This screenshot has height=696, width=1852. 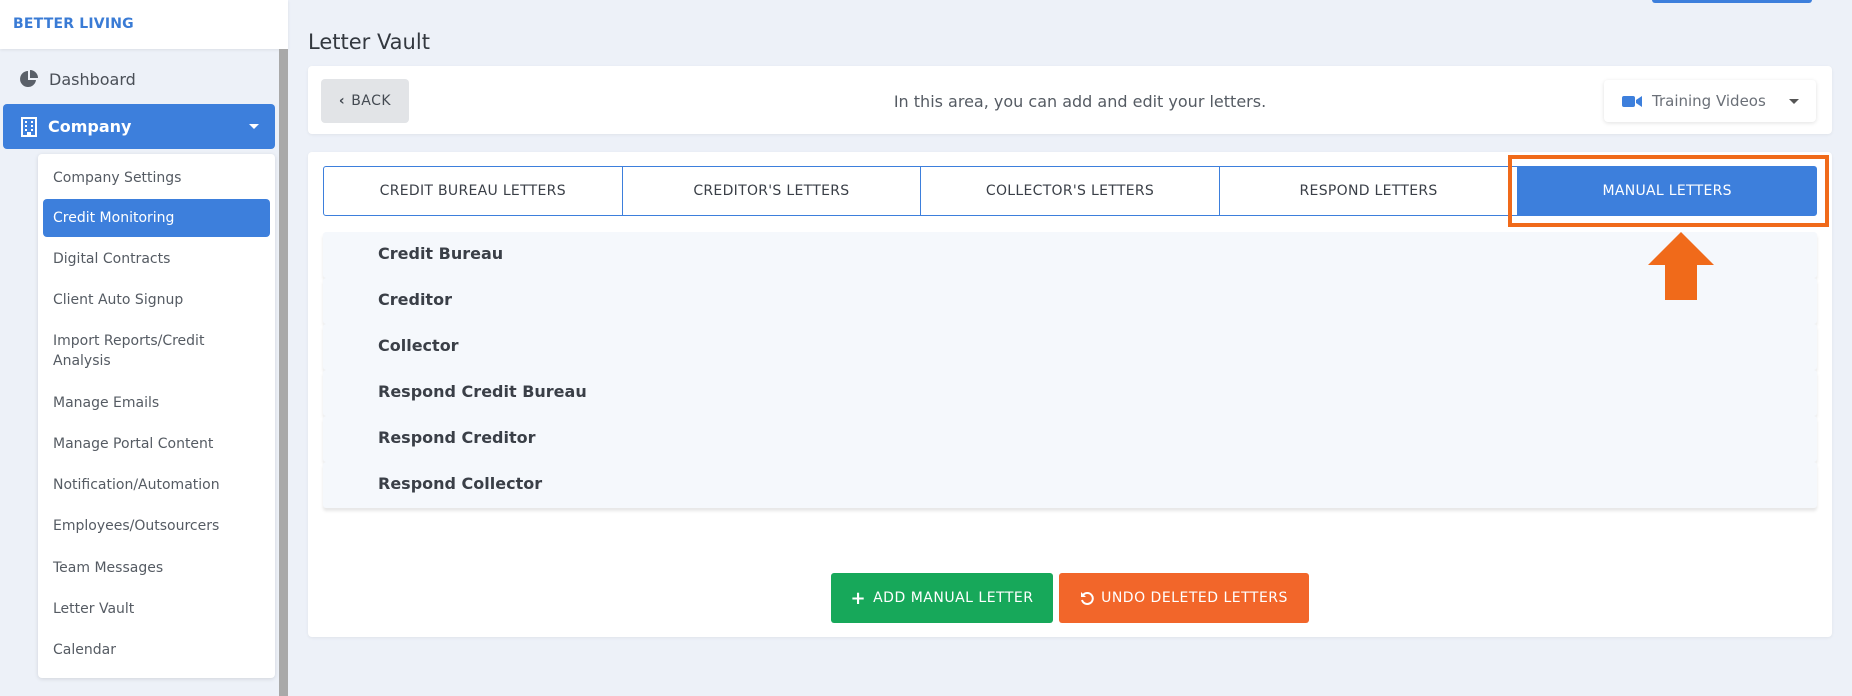 What do you see at coordinates (858, 598) in the screenshot?
I see `plus-icon: +` at bounding box center [858, 598].